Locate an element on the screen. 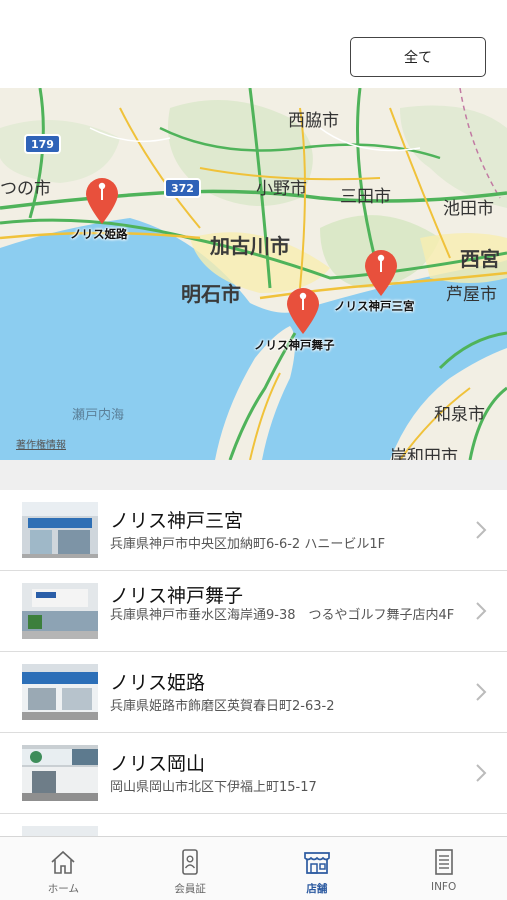  store-photo-maiko is located at coordinates (60, 611).